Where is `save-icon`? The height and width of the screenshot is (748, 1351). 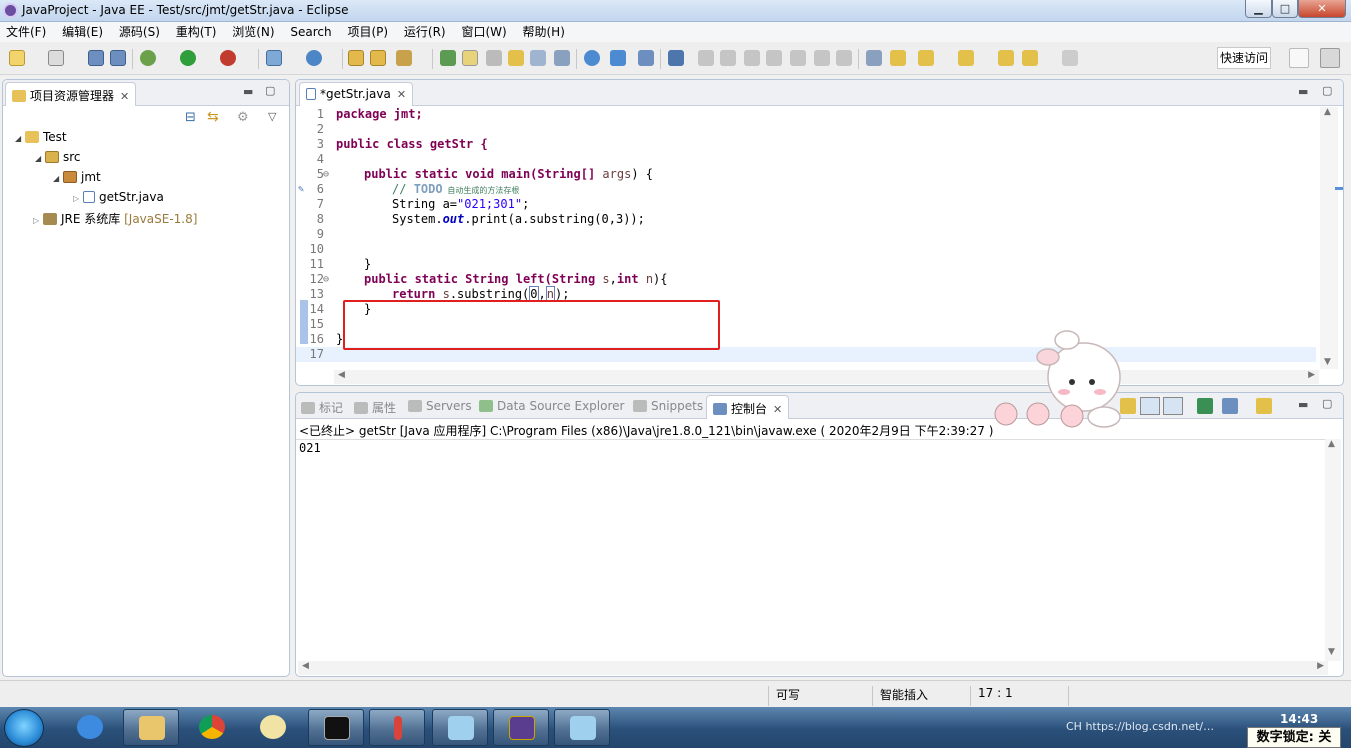 save-icon is located at coordinates (96, 58).